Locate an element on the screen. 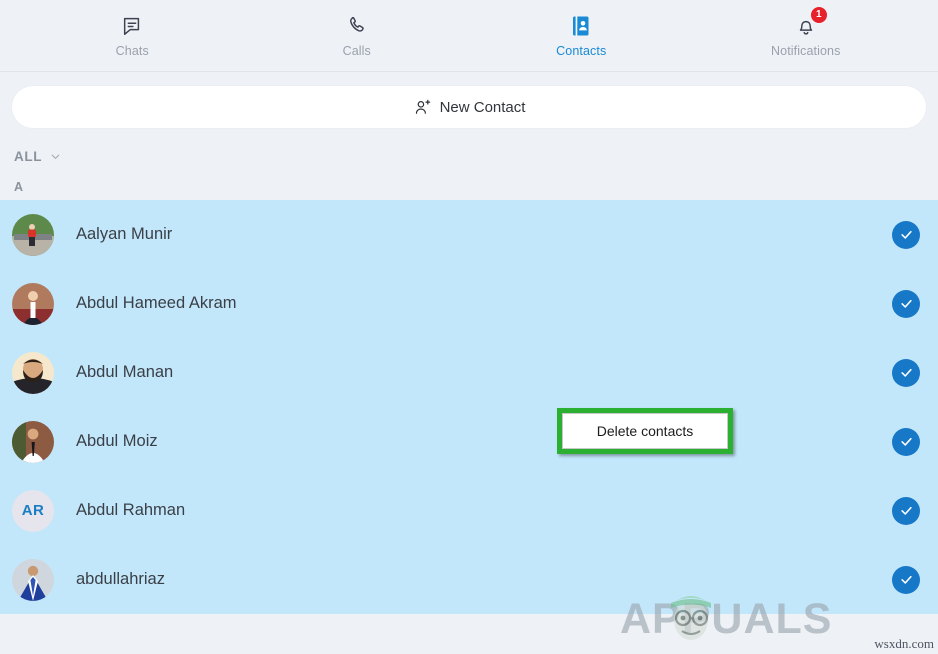  phone-handset-icon is located at coordinates (357, 26).